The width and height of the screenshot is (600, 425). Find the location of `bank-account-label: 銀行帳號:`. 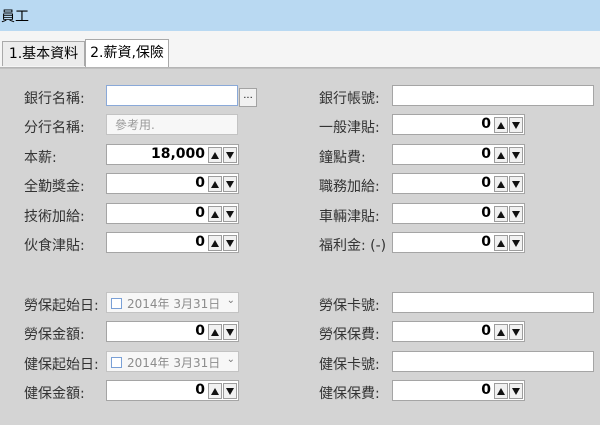

bank-account-label: 銀行帳號: is located at coordinates (349, 99).